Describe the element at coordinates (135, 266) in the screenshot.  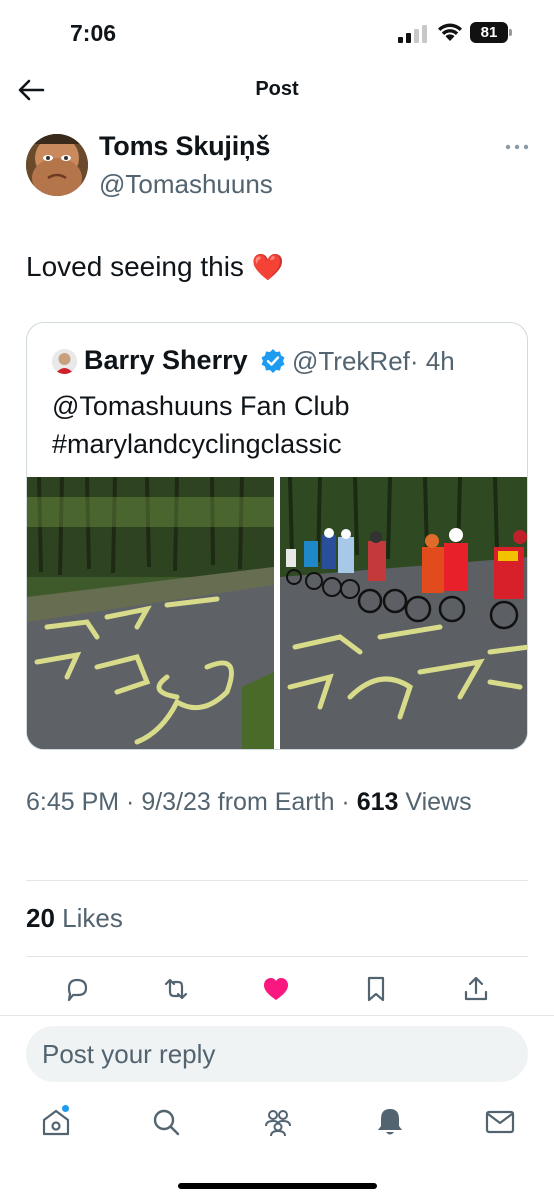
I see `post-body: Loved seeing this` at that location.